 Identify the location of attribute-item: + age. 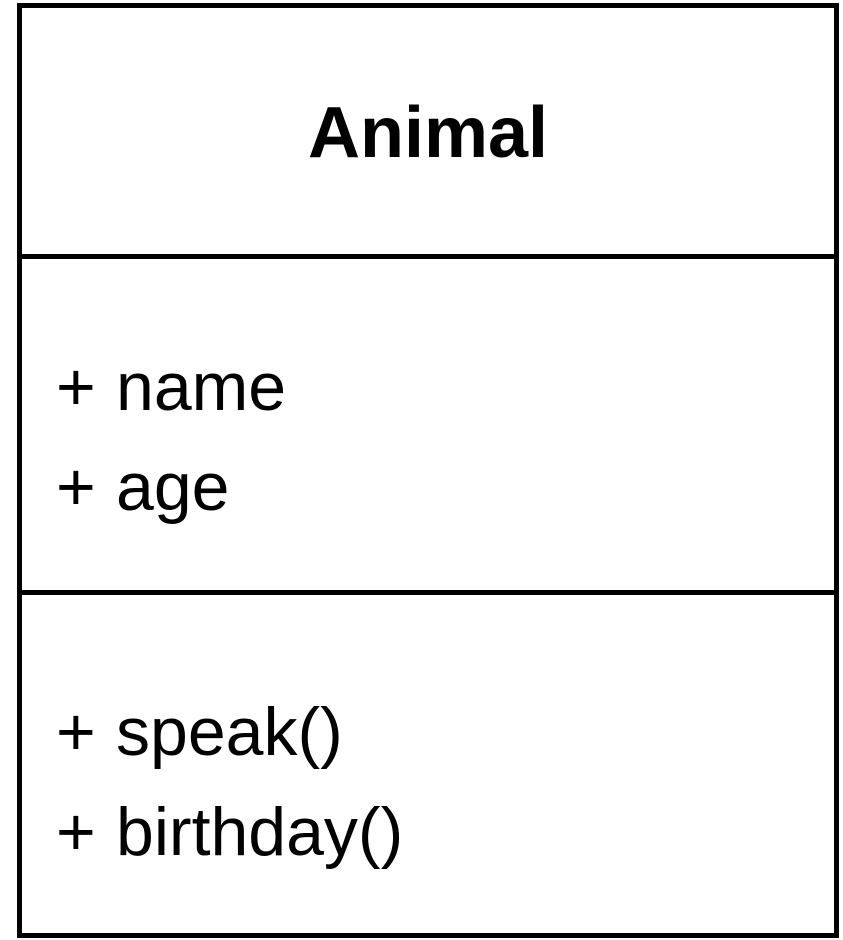
(171, 487).